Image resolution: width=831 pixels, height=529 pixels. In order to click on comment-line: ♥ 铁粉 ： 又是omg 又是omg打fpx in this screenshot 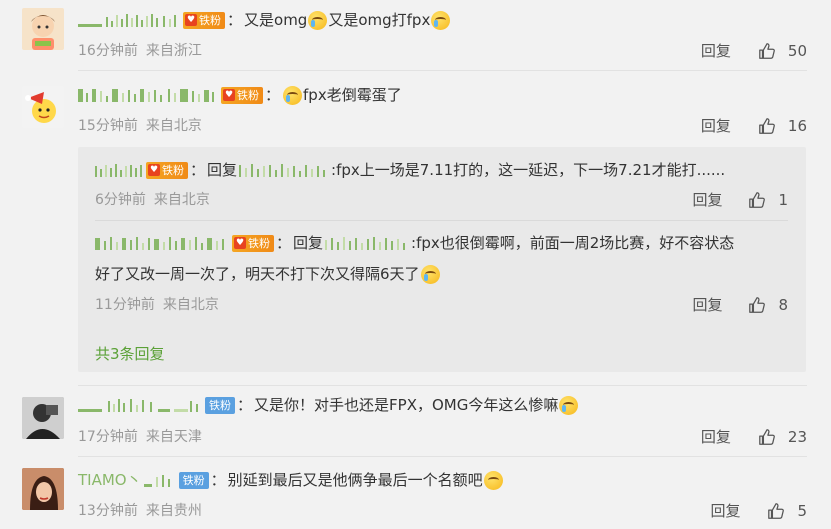, I will do `click(264, 20)`.